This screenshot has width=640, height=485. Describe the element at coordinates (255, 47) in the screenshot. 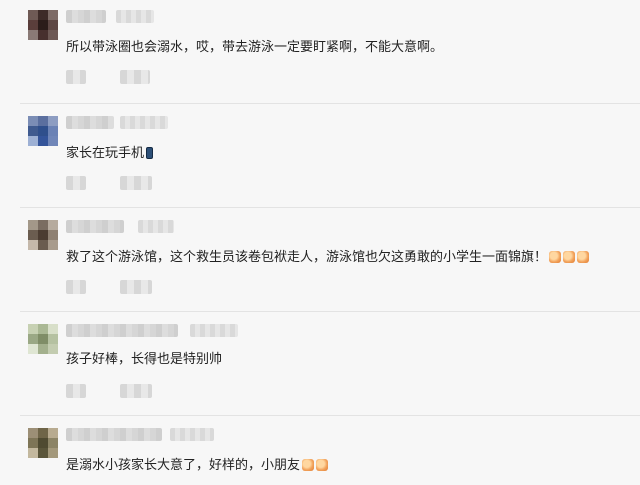

I see `comment-text: 所以带泳圈也会溺水，哎，带去游泳一定要盯紧啊，不能大意啊。` at that location.